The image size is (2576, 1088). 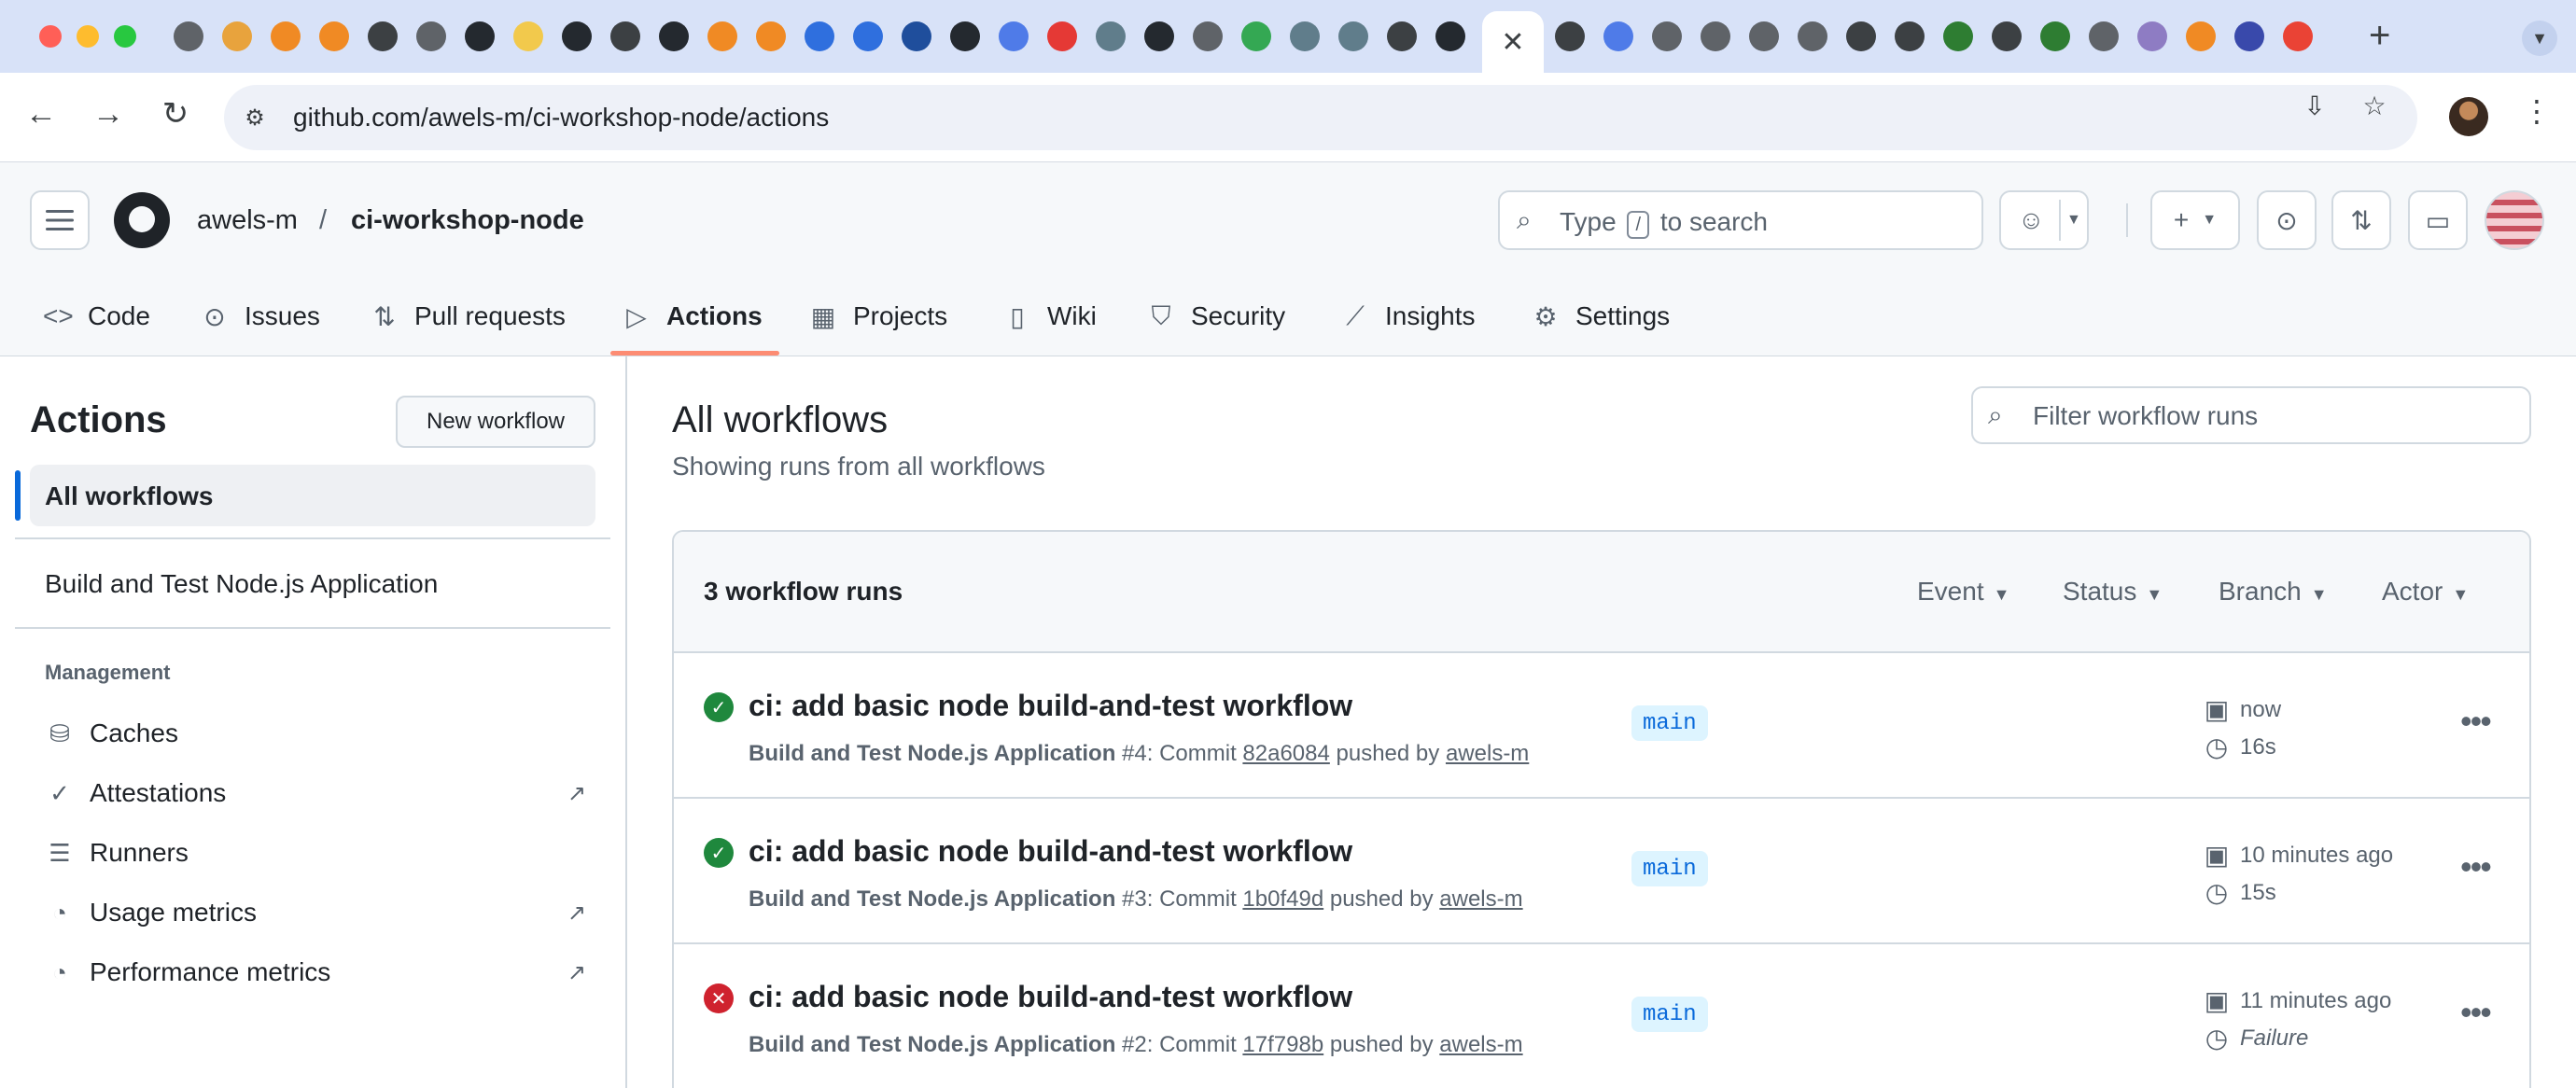 I want to click on active-browser-tab: ✕, so click(x=1513, y=42).